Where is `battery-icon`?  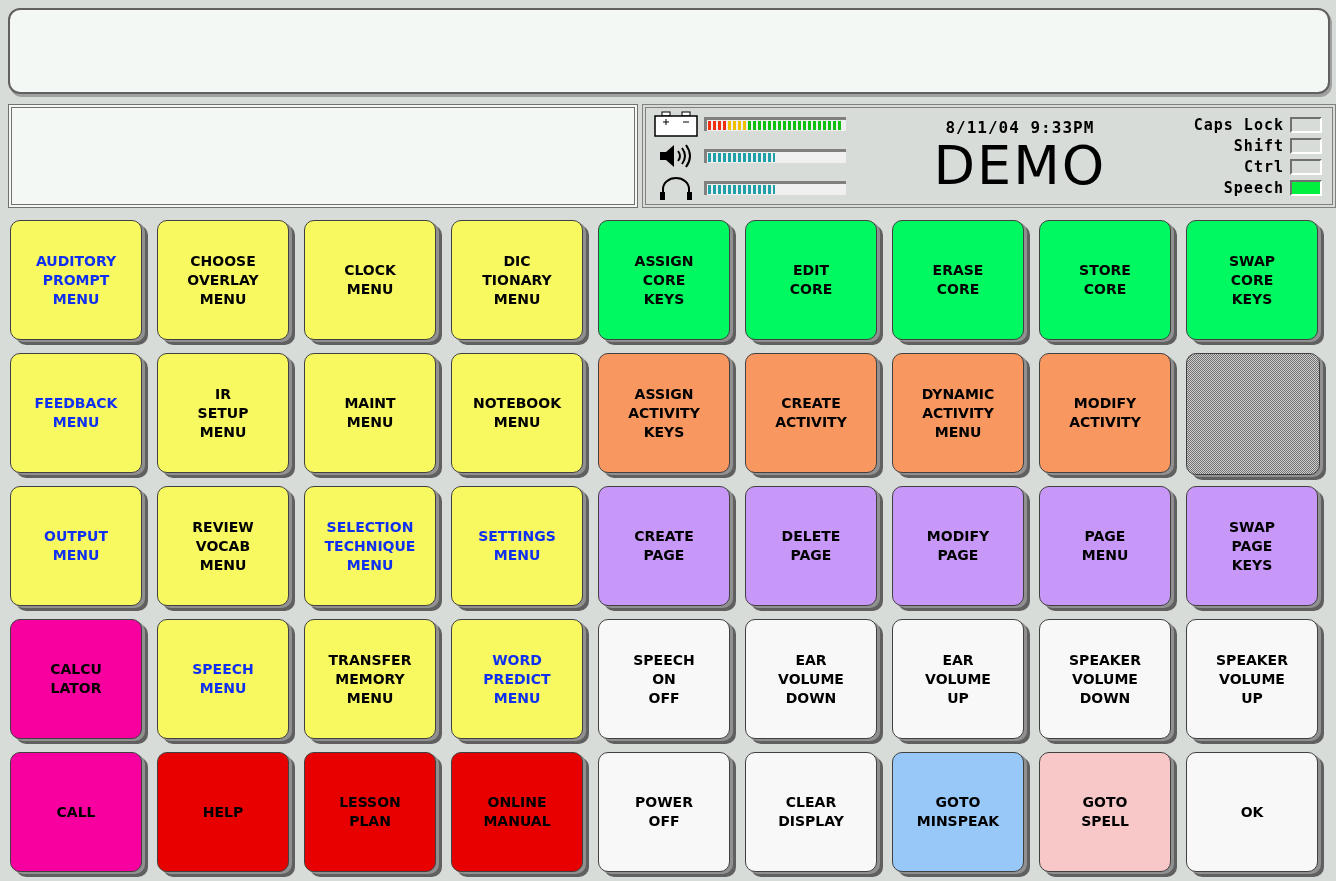 battery-icon is located at coordinates (676, 124).